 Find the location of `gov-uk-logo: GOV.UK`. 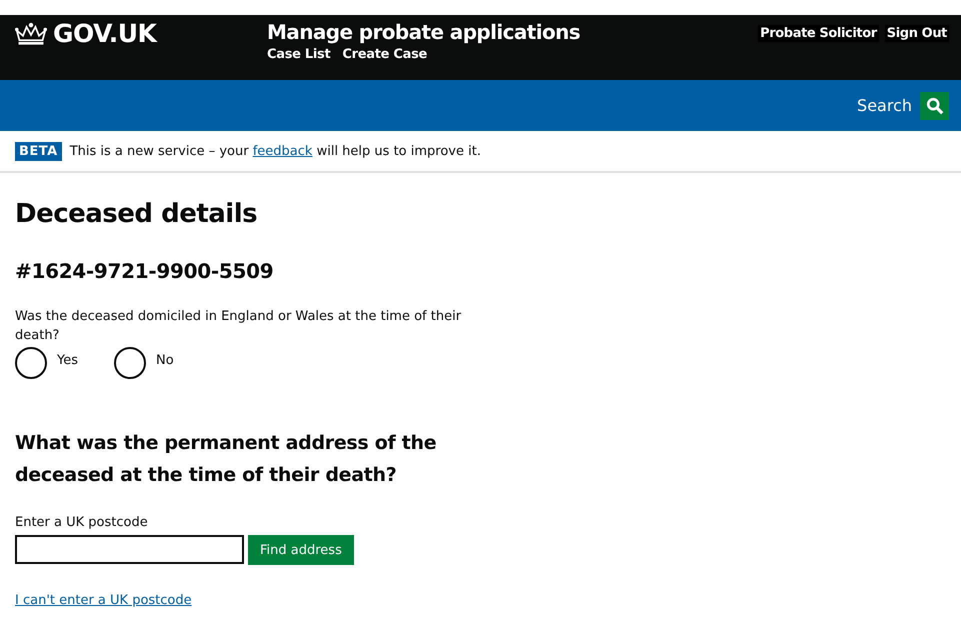

gov-uk-logo: GOV.UK is located at coordinates (104, 33).